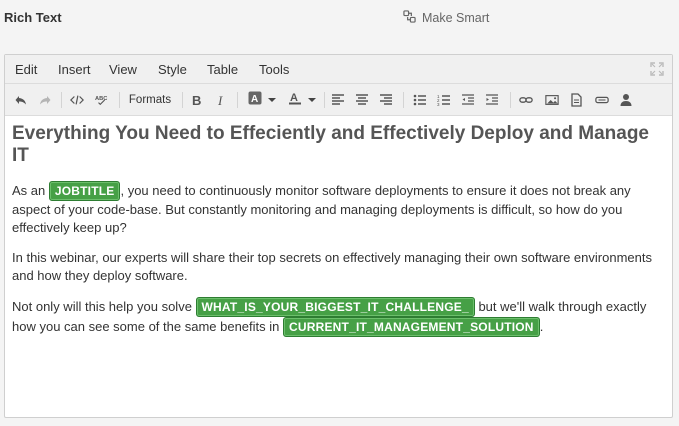 The height and width of the screenshot is (426, 679). I want to click on background-color-icon: A, so click(255, 100).